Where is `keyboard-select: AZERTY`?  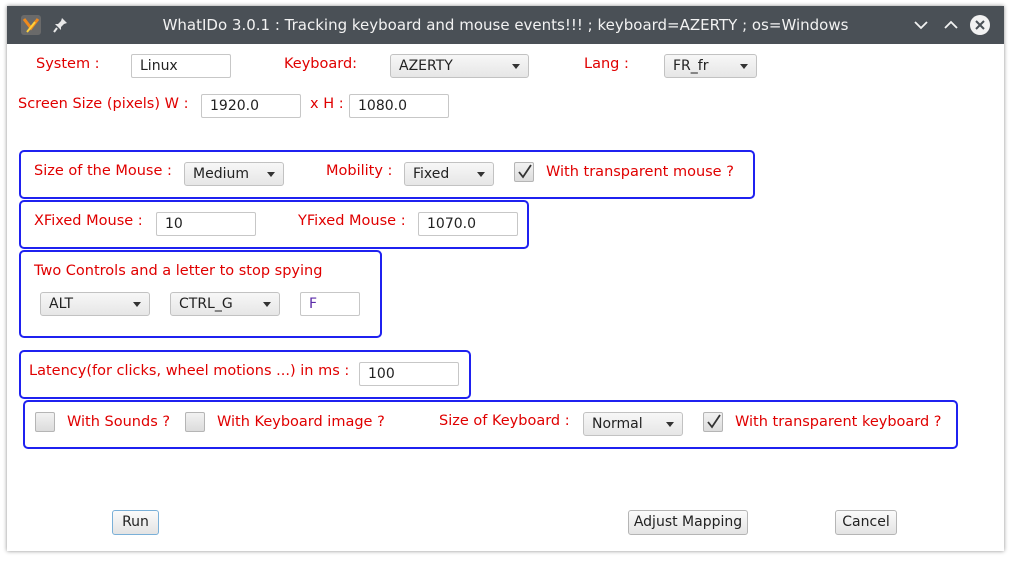 keyboard-select: AZERTY is located at coordinates (459, 66).